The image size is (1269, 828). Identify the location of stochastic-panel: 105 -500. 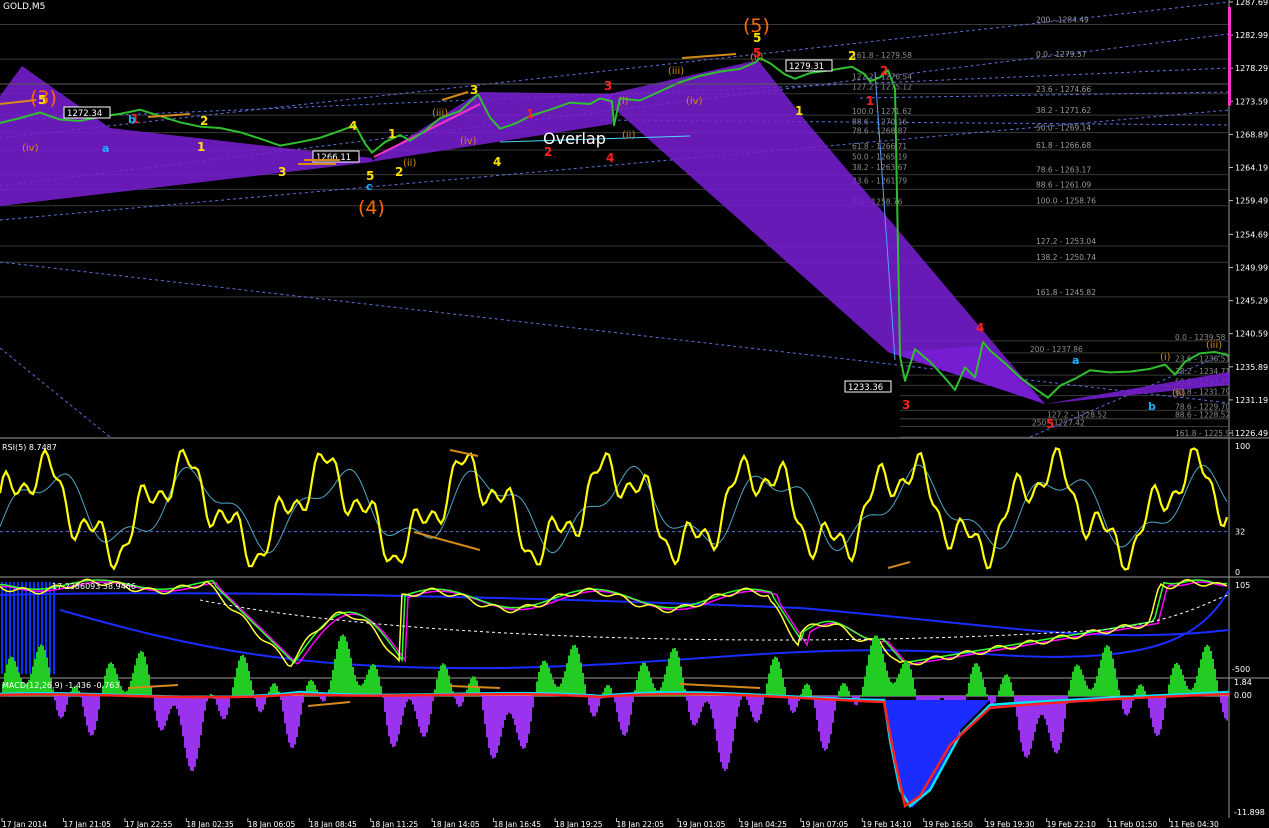
(625, 626).